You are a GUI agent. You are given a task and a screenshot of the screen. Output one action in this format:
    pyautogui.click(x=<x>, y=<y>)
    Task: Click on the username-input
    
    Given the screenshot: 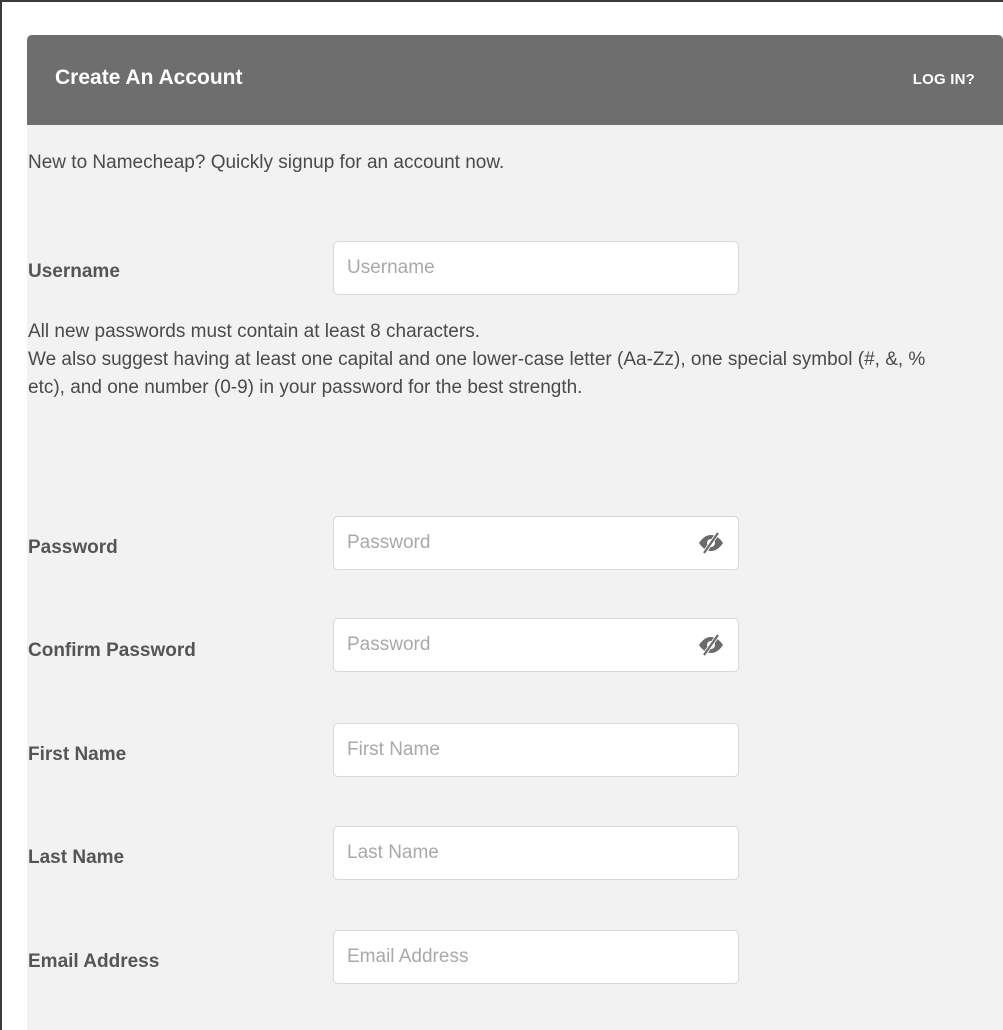 What is the action you would take?
    pyautogui.click(x=536, y=268)
    